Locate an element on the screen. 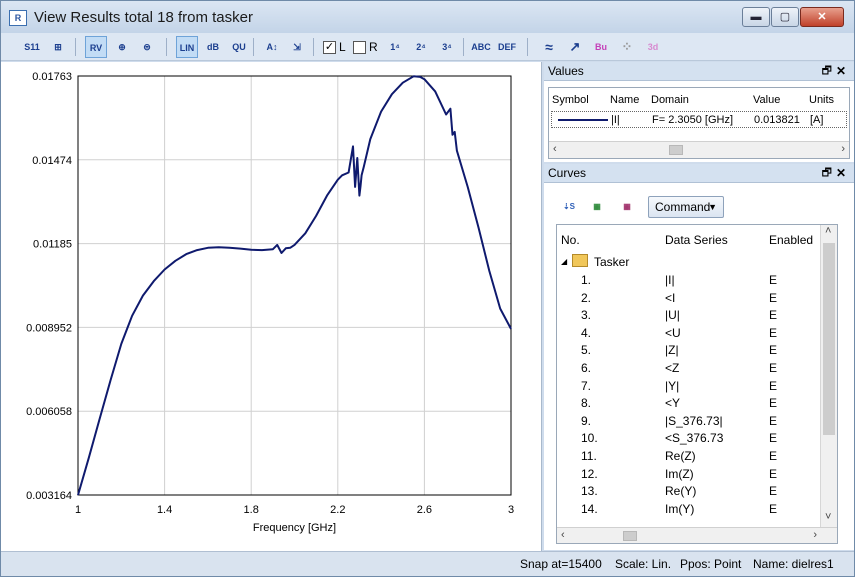 The width and height of the screenshot is (855, 577). curve-row-no: 5. is located at coordinates (586, 350).